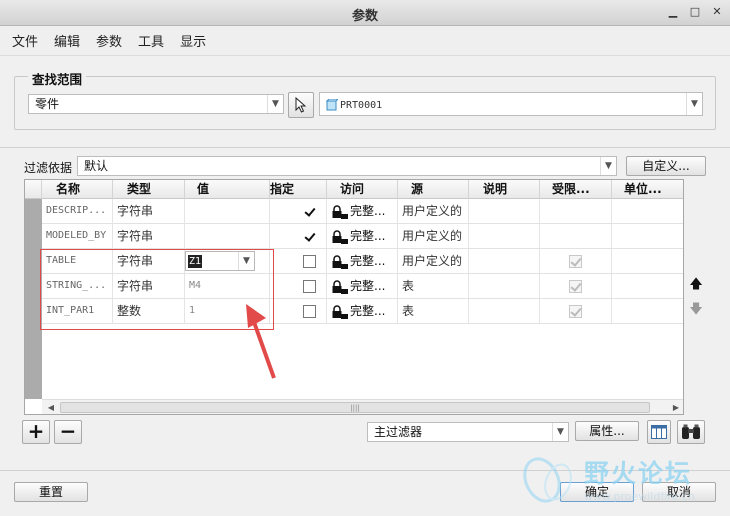 The height and width of the screenshot is (516, 730). What do you see at coordinates (57, 78) in the screenshot?
I see `search-scope-label: 查找范围` at bounding box center [57, 78].